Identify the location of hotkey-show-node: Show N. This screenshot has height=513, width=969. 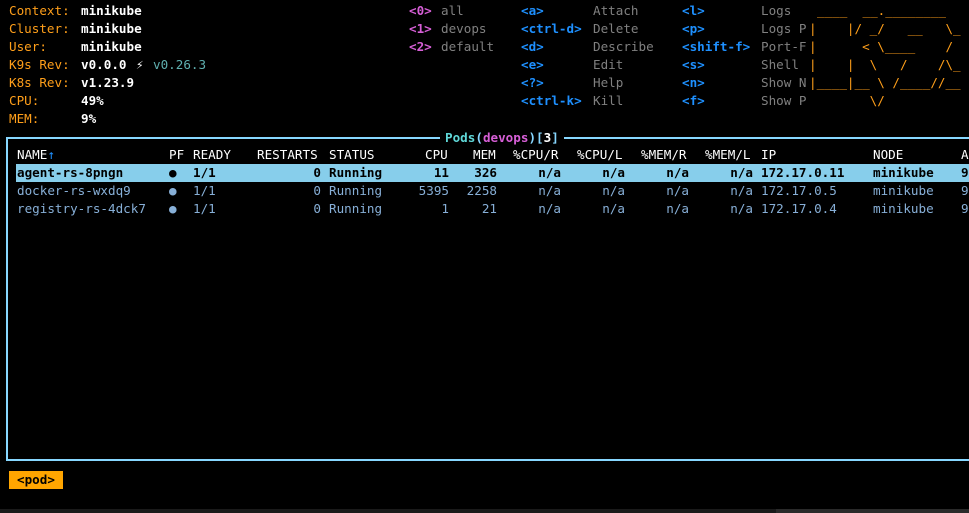
(784, 83).